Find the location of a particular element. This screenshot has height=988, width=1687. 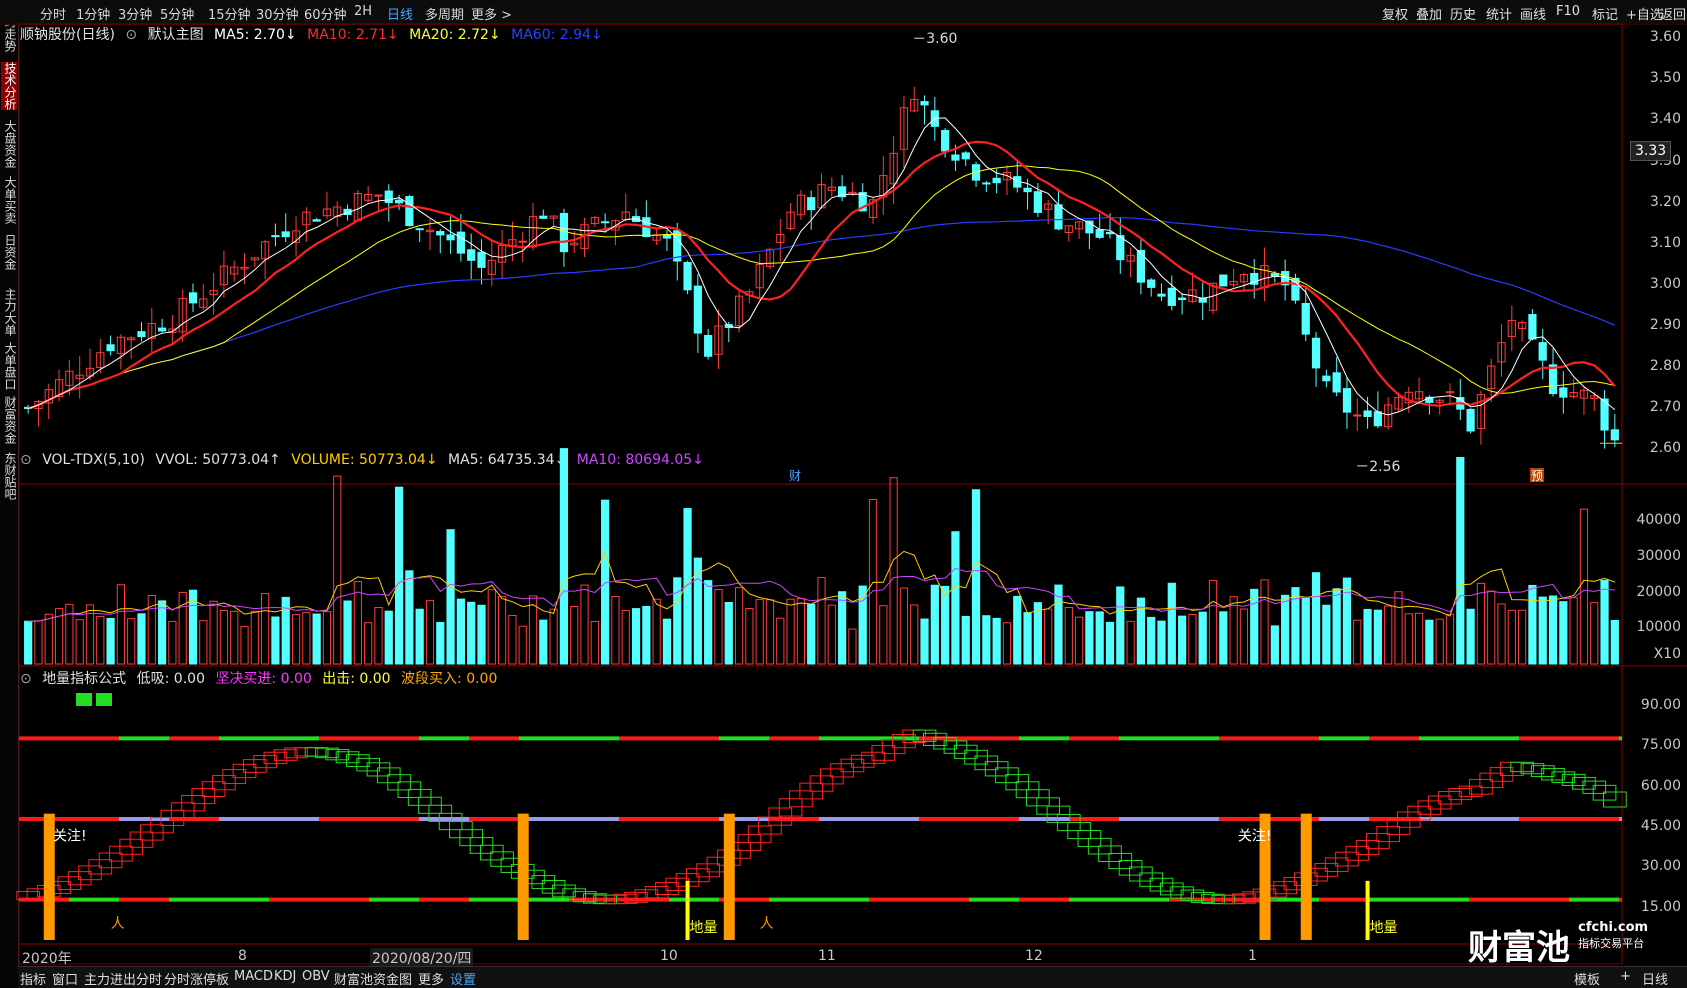

bottom-tab-8: 更多 is located at coordinates (431, 978).